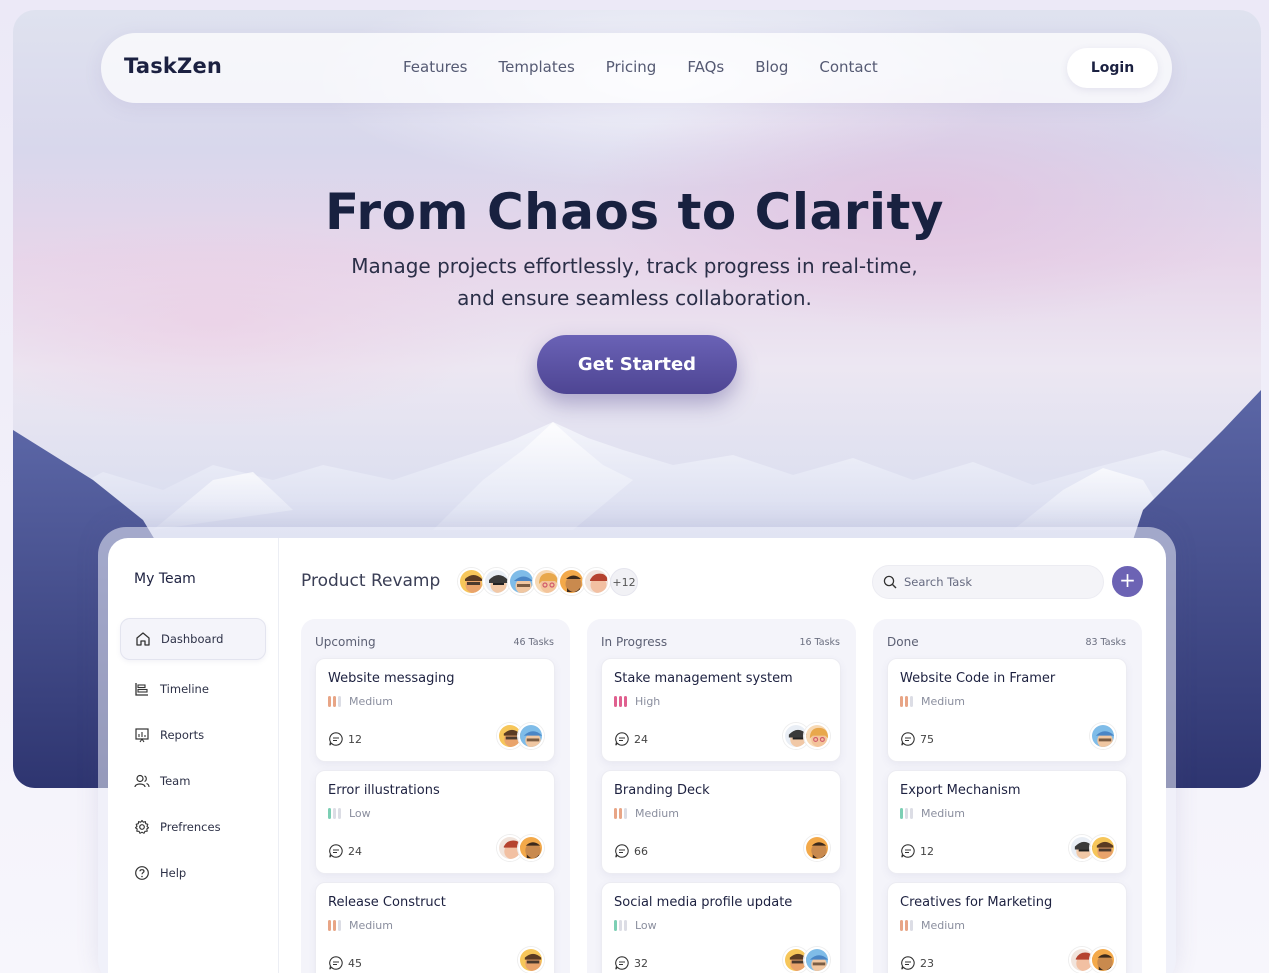 The width and height of the screenshot is (1269, 973). What do you see at coordinates (721, 927) in the screenshot?
I see `task-card: Social media profile update Low 32` at bounding box center [721, 927].